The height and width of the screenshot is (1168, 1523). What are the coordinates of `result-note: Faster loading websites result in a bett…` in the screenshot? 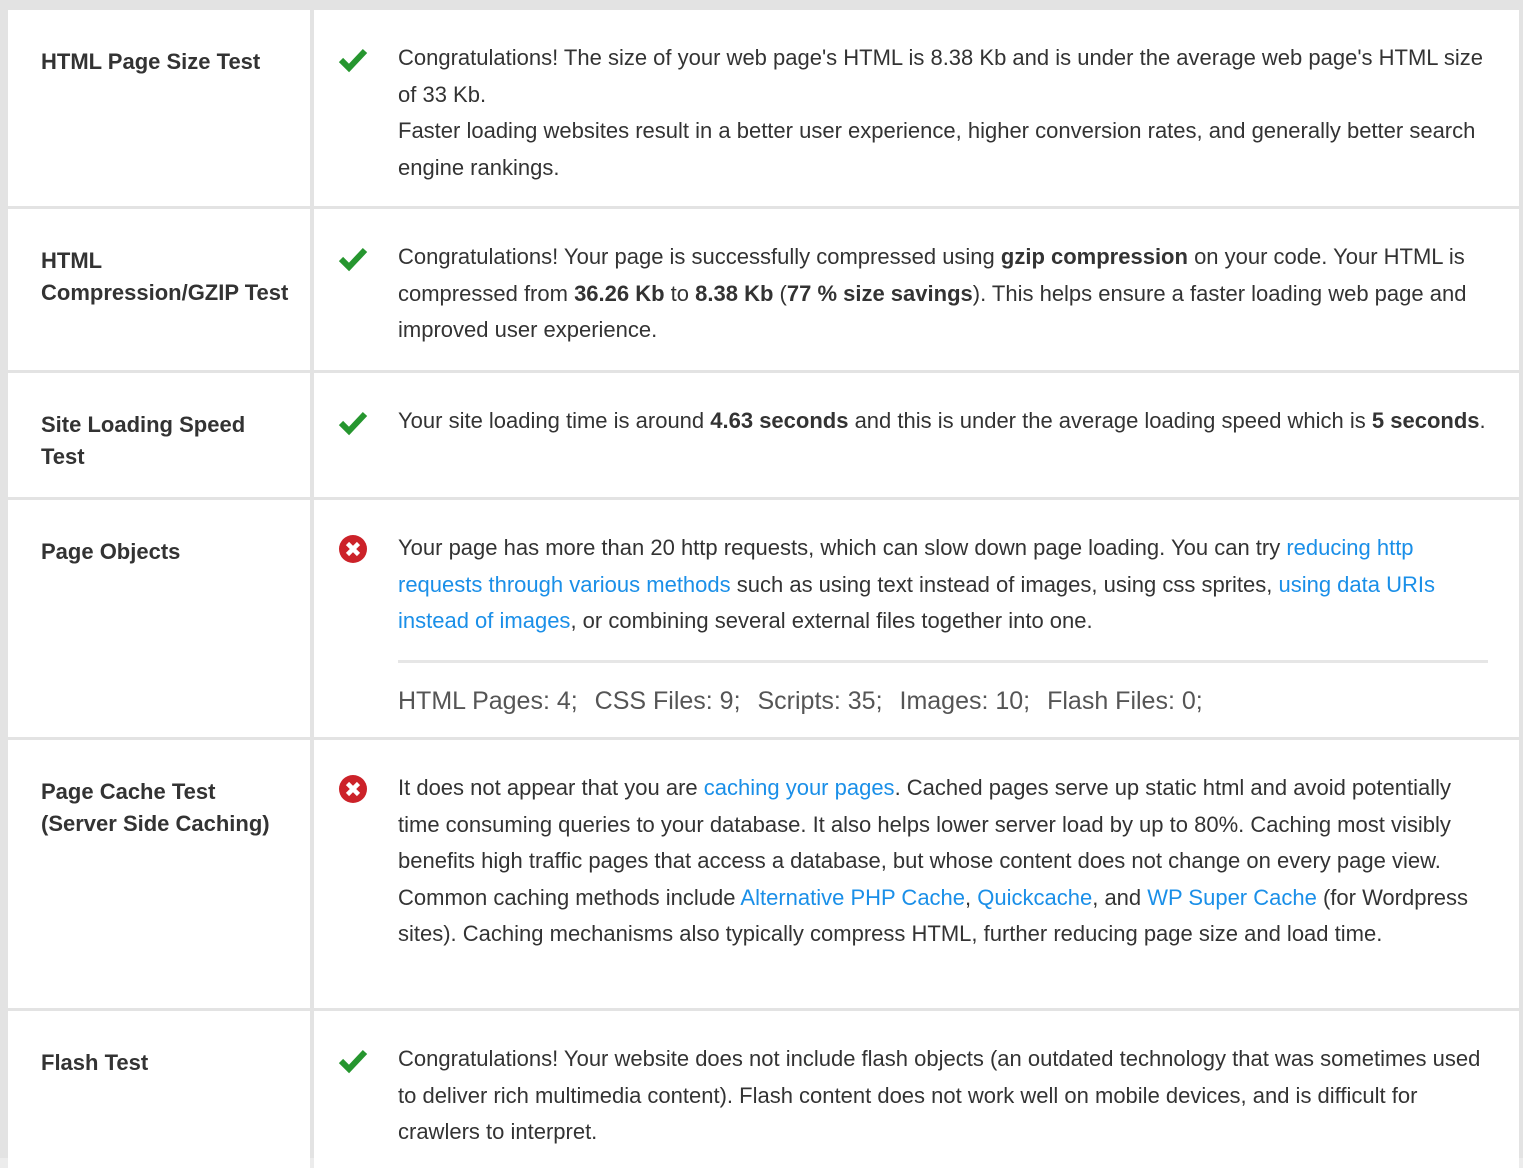 It's located at (937, 149).